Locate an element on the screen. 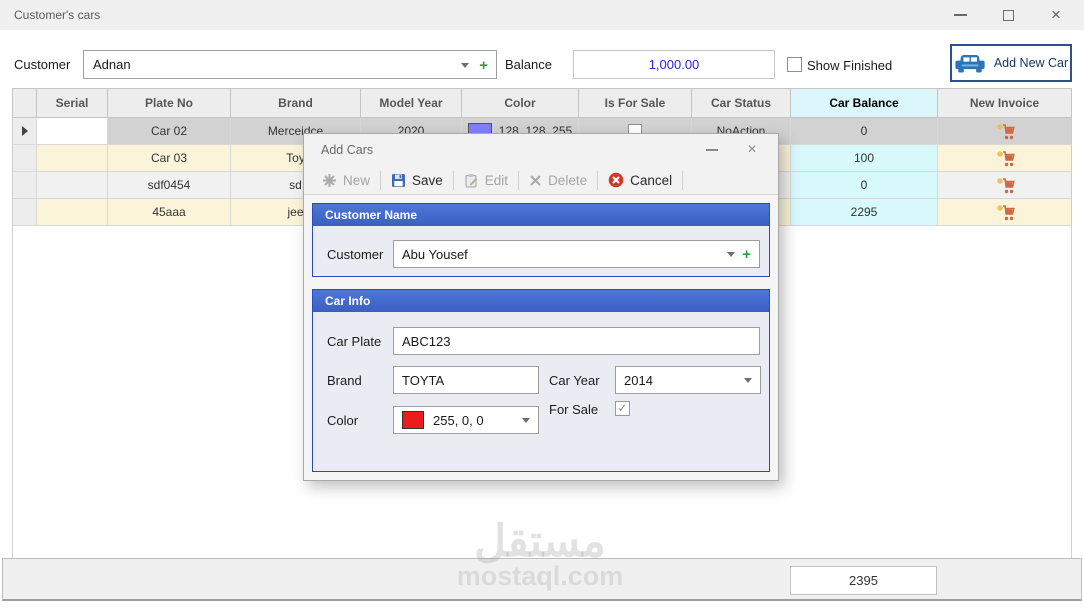 The height and width of the screenshot is (614, 1084). car-info-group-header: Car Info is located at coordinates (541, 301).